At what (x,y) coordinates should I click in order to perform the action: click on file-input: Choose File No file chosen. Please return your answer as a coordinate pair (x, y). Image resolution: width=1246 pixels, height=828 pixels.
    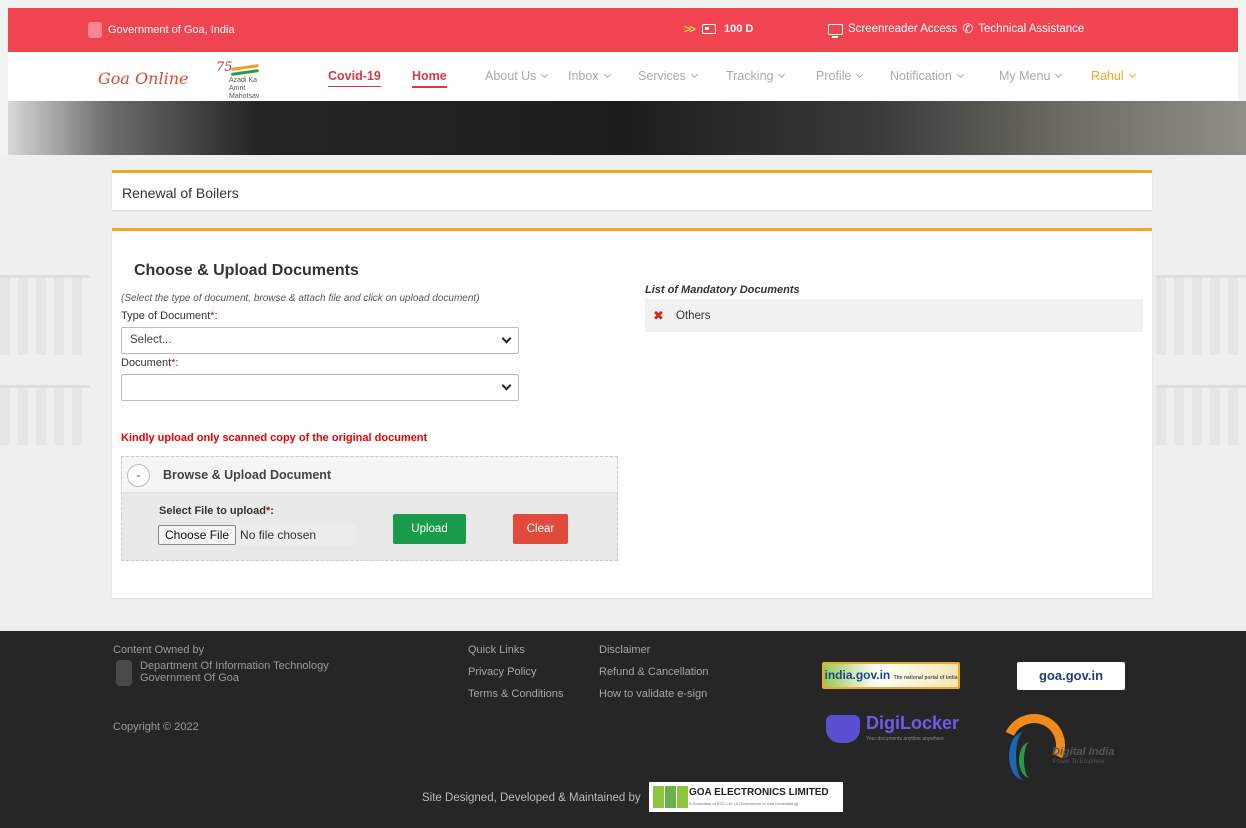
    Looking at the image, I should click on (257, 535).